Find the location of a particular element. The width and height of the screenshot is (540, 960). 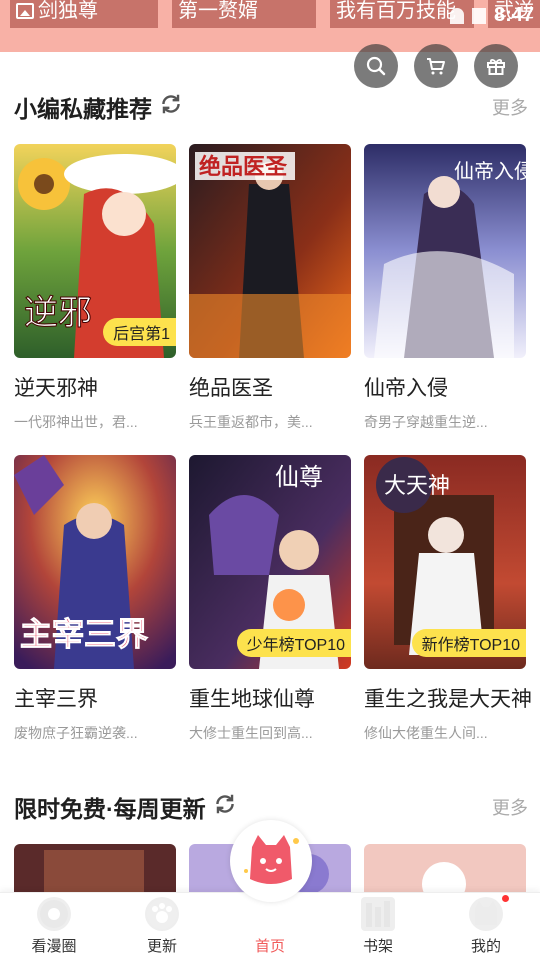

banner-tab: 第一赘婿 is located at coordinates (244, 14).